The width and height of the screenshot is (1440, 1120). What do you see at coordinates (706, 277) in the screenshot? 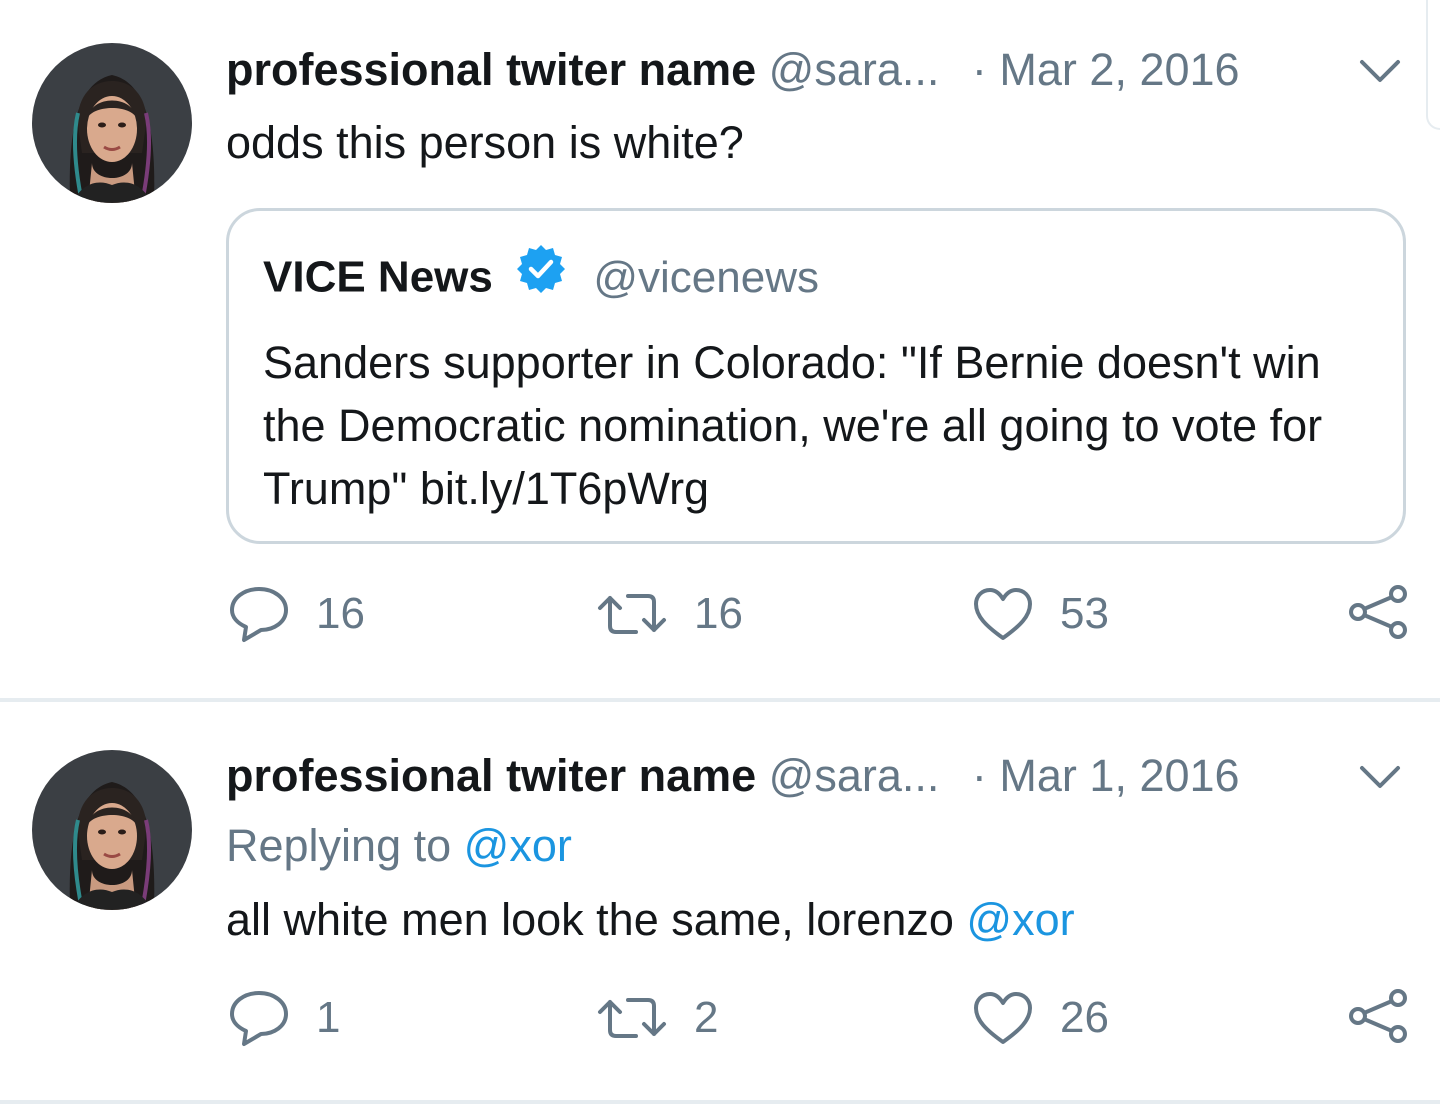
I see `quoted-author-handle: @vicenews` at bounding box center [706, 277].